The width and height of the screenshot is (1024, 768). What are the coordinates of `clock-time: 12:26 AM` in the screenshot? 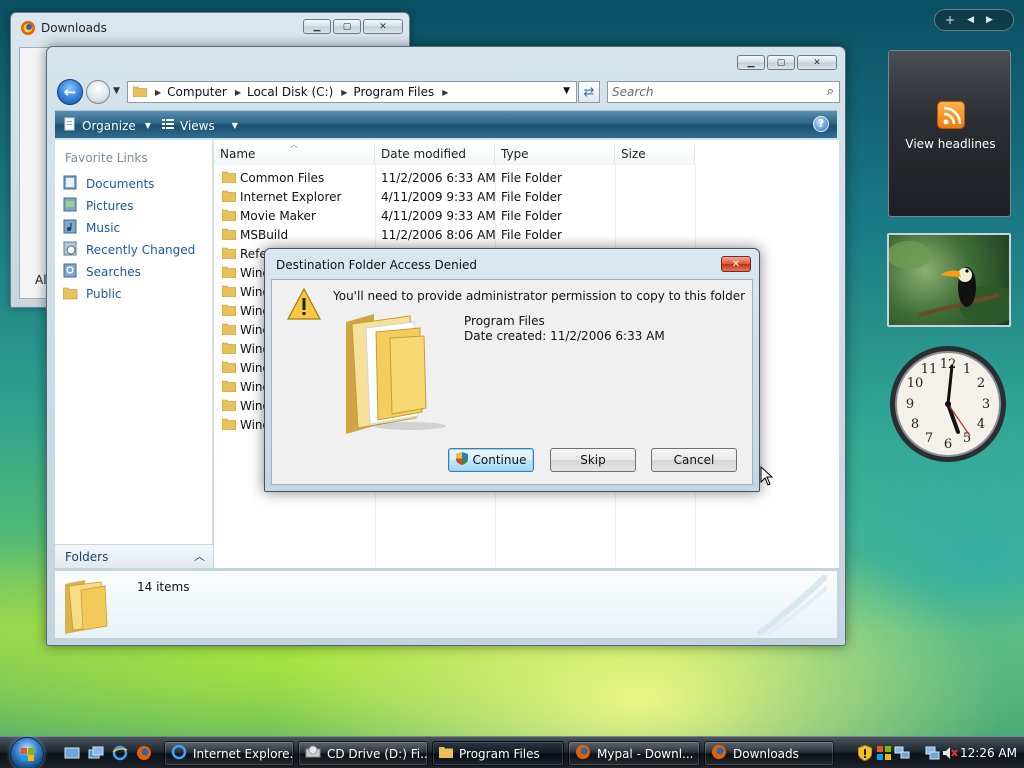 It's located at (988, 753).